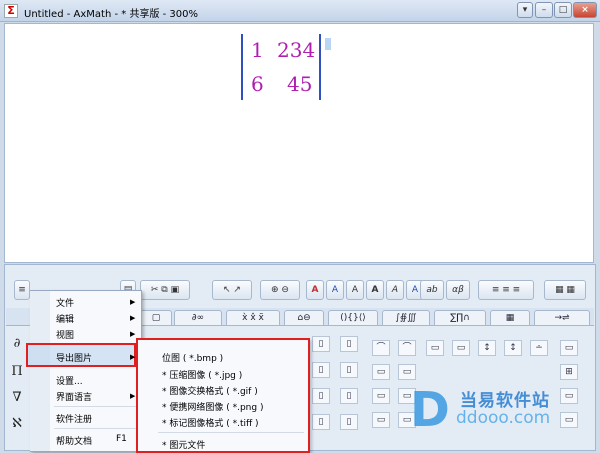 This screenshot has height=453, width=600. I want to click on watermark-logo: D 当易软件站 ddooo.com, so click(505, 415).